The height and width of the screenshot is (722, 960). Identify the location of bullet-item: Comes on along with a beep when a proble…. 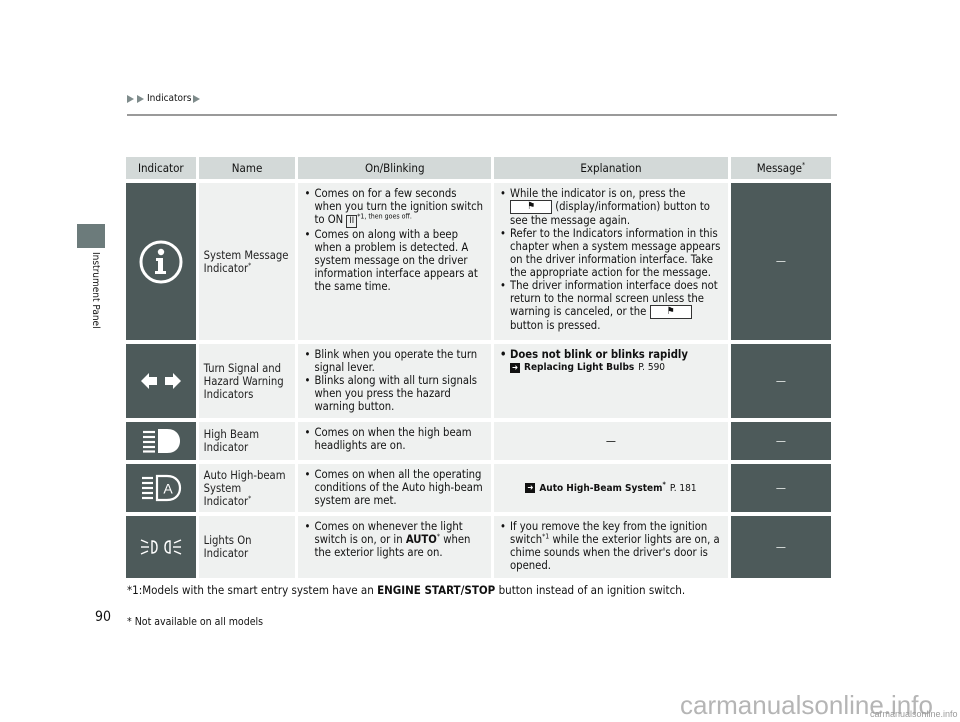
(394, 260).